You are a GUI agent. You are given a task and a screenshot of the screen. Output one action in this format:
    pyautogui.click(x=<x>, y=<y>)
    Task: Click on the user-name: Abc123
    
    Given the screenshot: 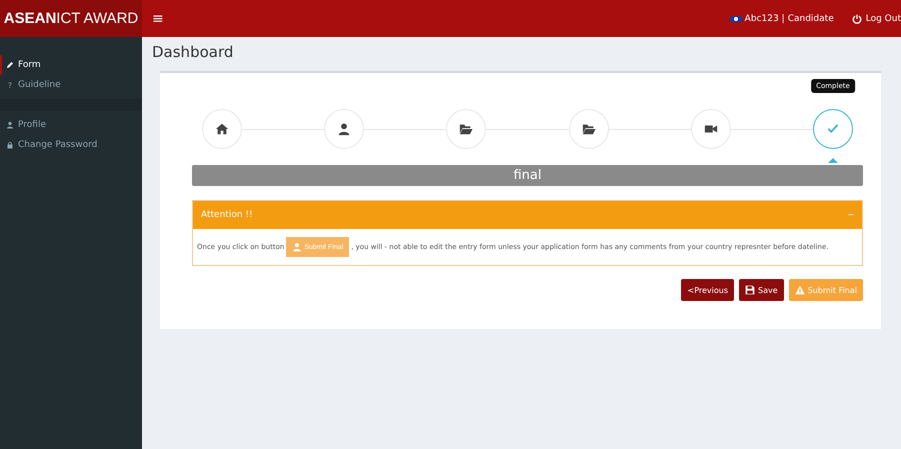 What is the action you would take?
    pyautogui.click(x=761, y=19)
    